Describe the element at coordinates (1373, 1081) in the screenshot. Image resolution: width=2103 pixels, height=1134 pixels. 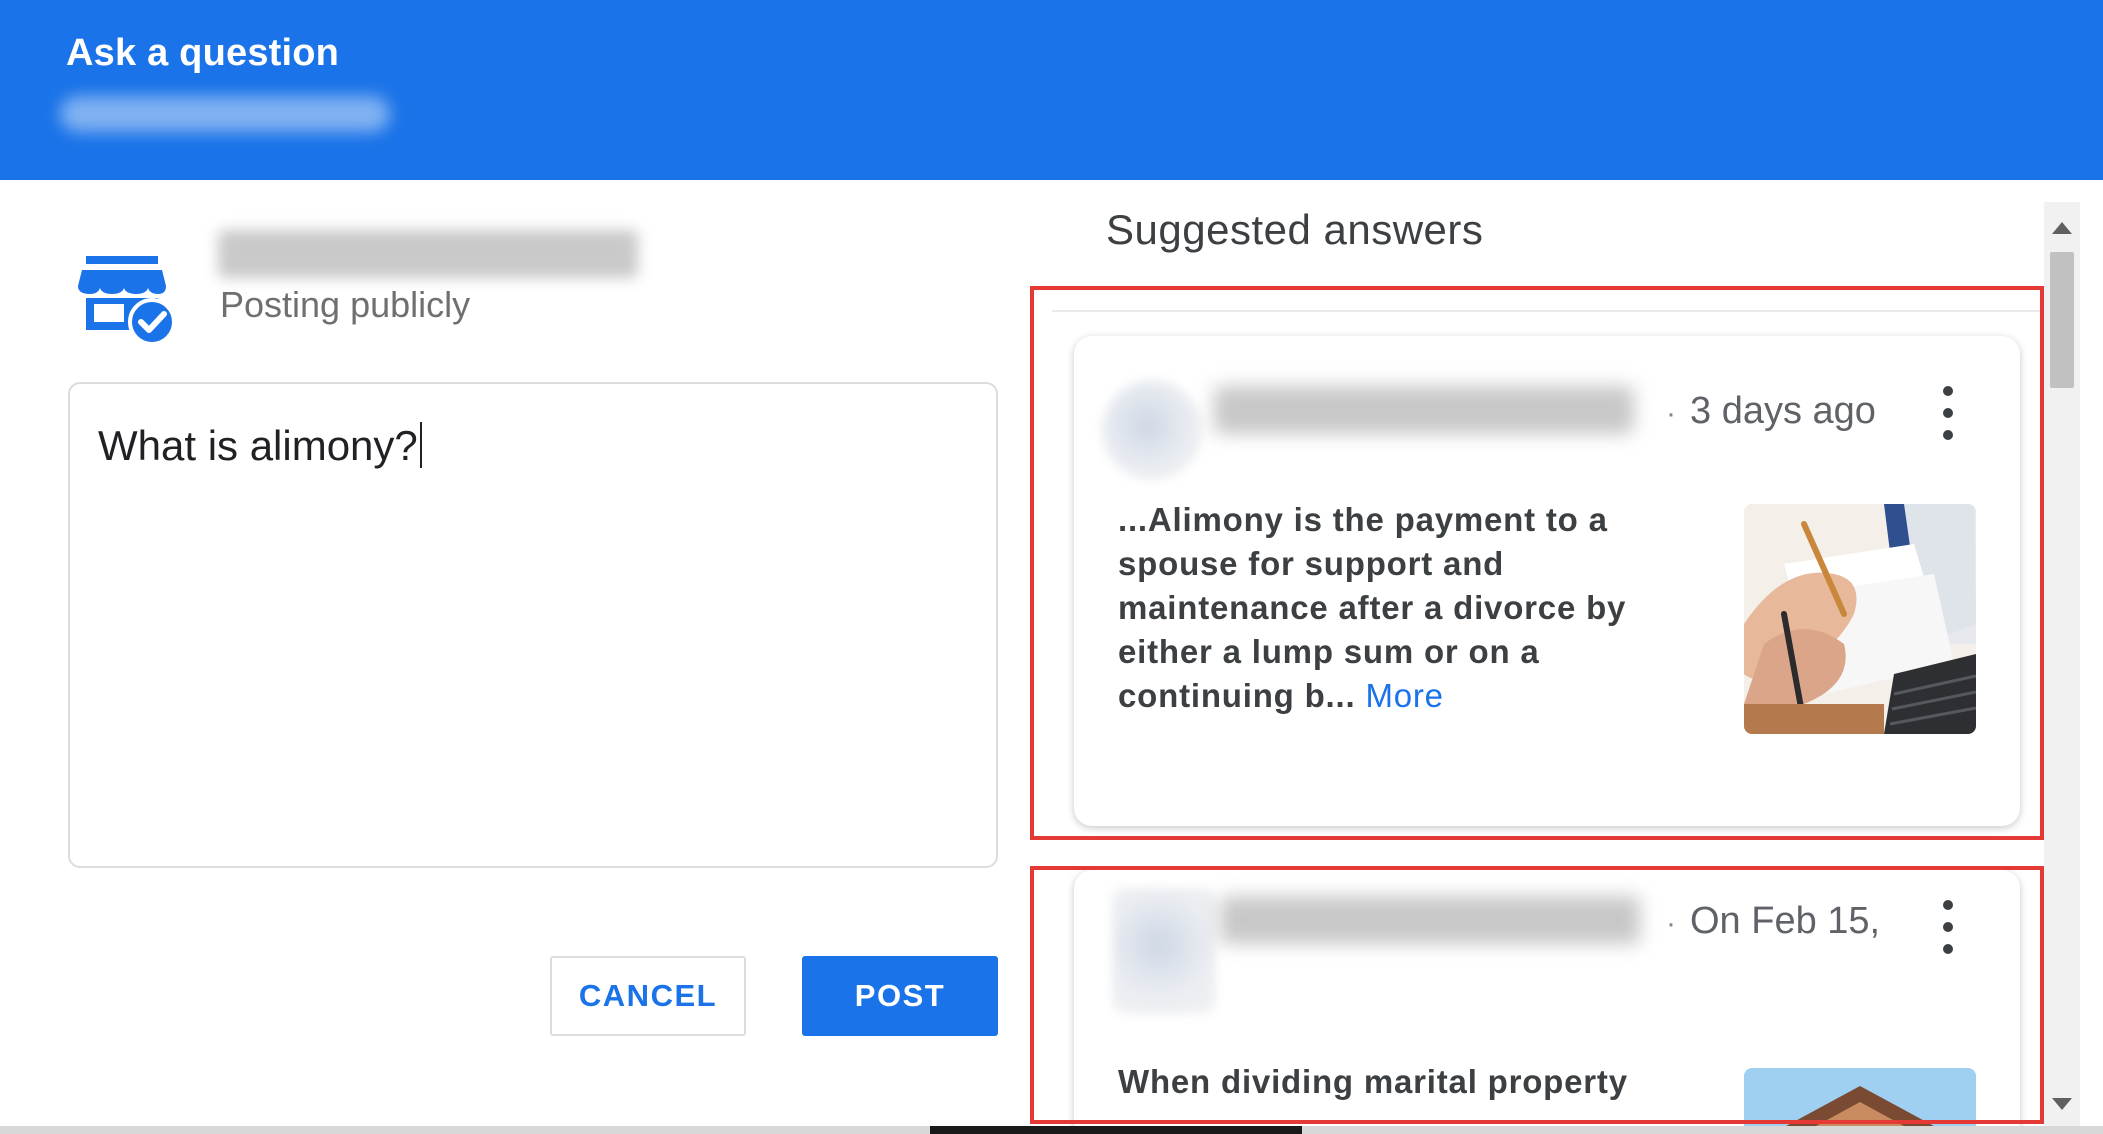
I see `answer-snippet: When dividing marital property` at that location.